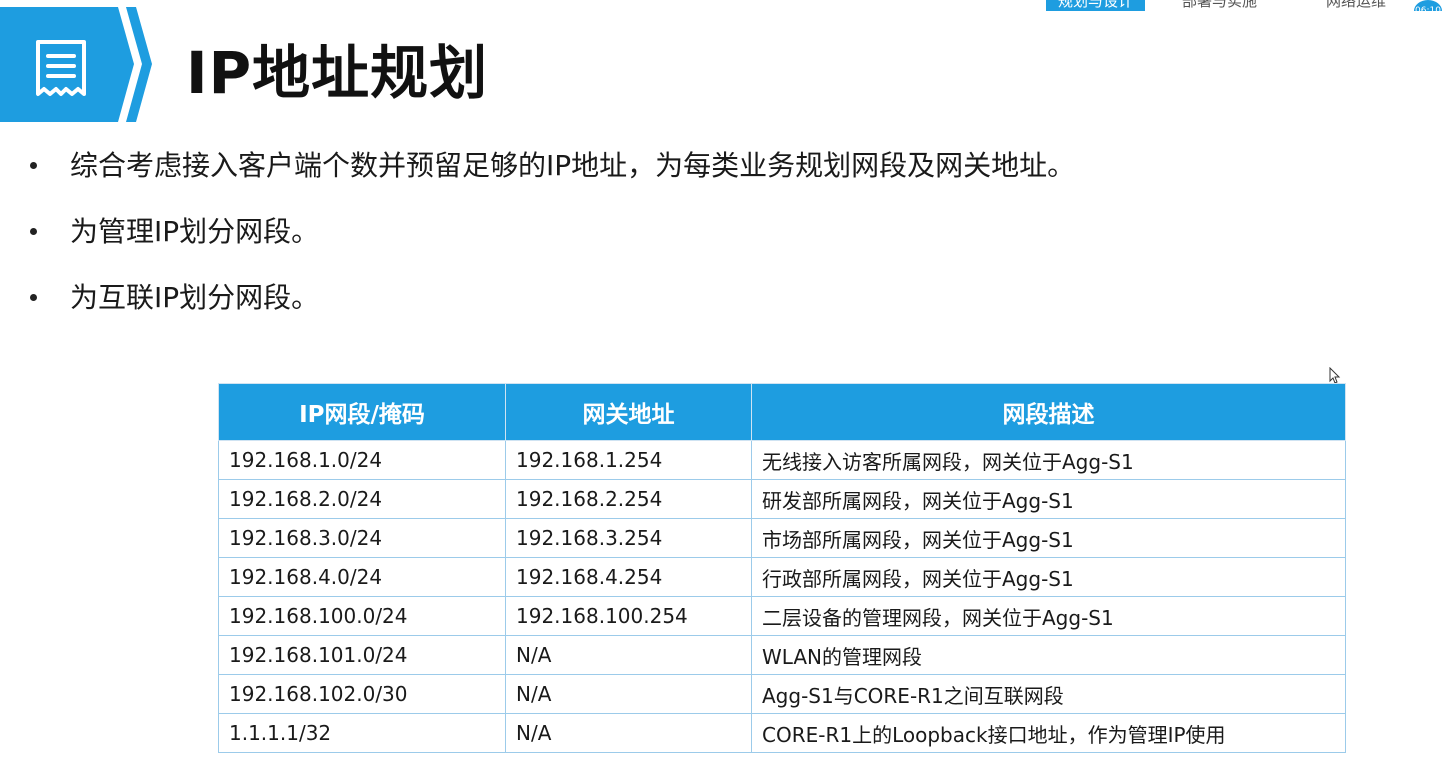  I want to click on cell-description: WLAN的管理网段, so click(1048, 655).